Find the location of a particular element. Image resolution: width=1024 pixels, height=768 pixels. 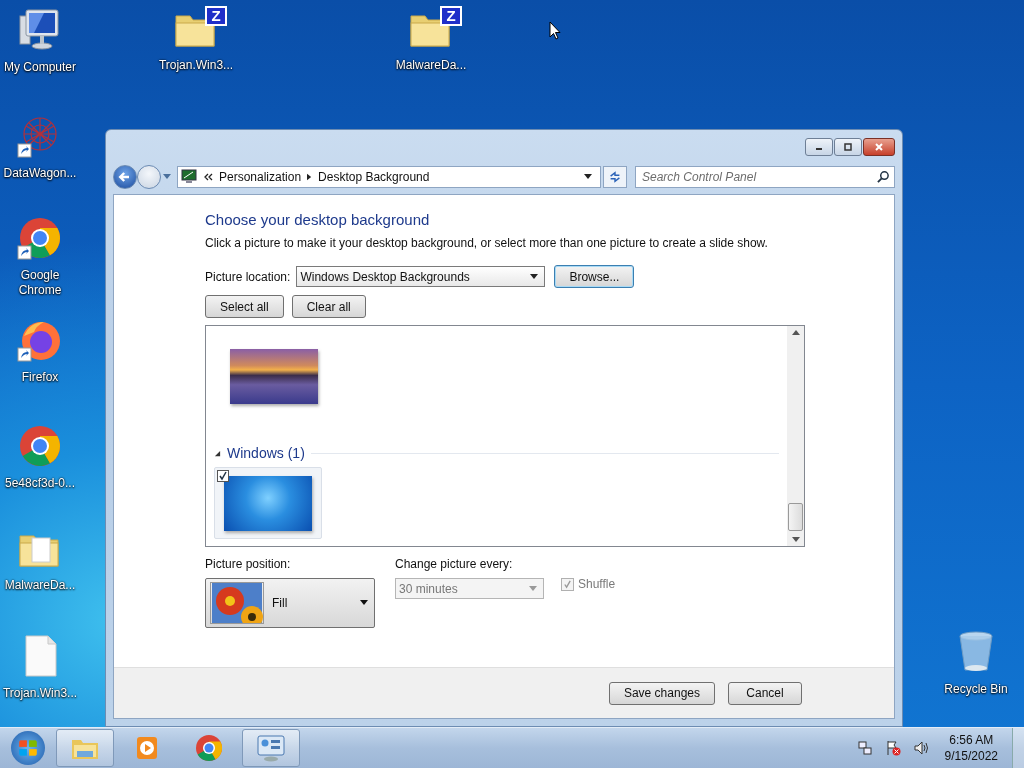

search-field: Search Control Panel is located at coordinates (765, 177).